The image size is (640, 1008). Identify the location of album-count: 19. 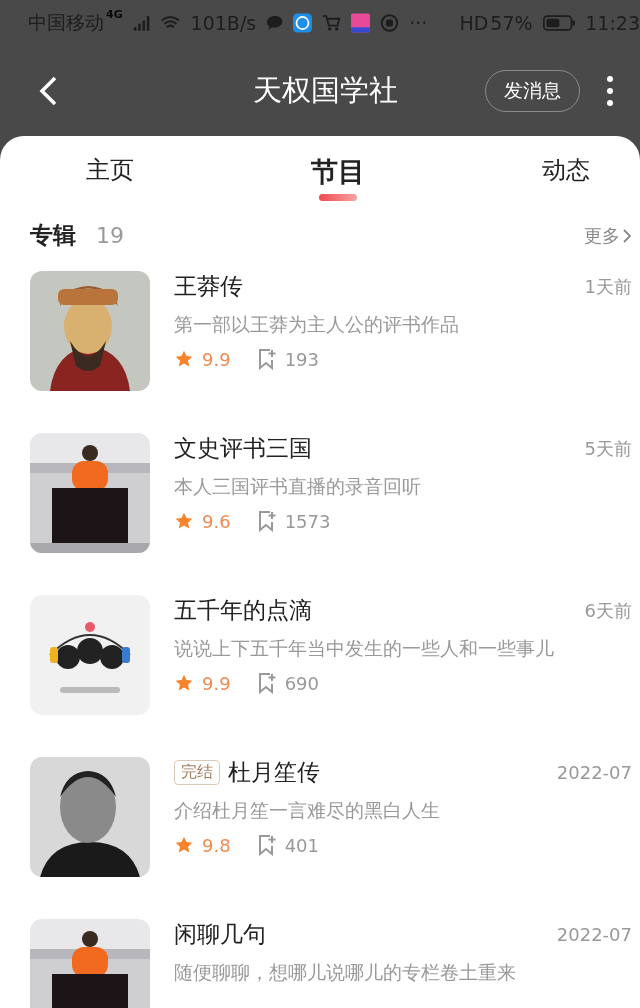
(110, 235).